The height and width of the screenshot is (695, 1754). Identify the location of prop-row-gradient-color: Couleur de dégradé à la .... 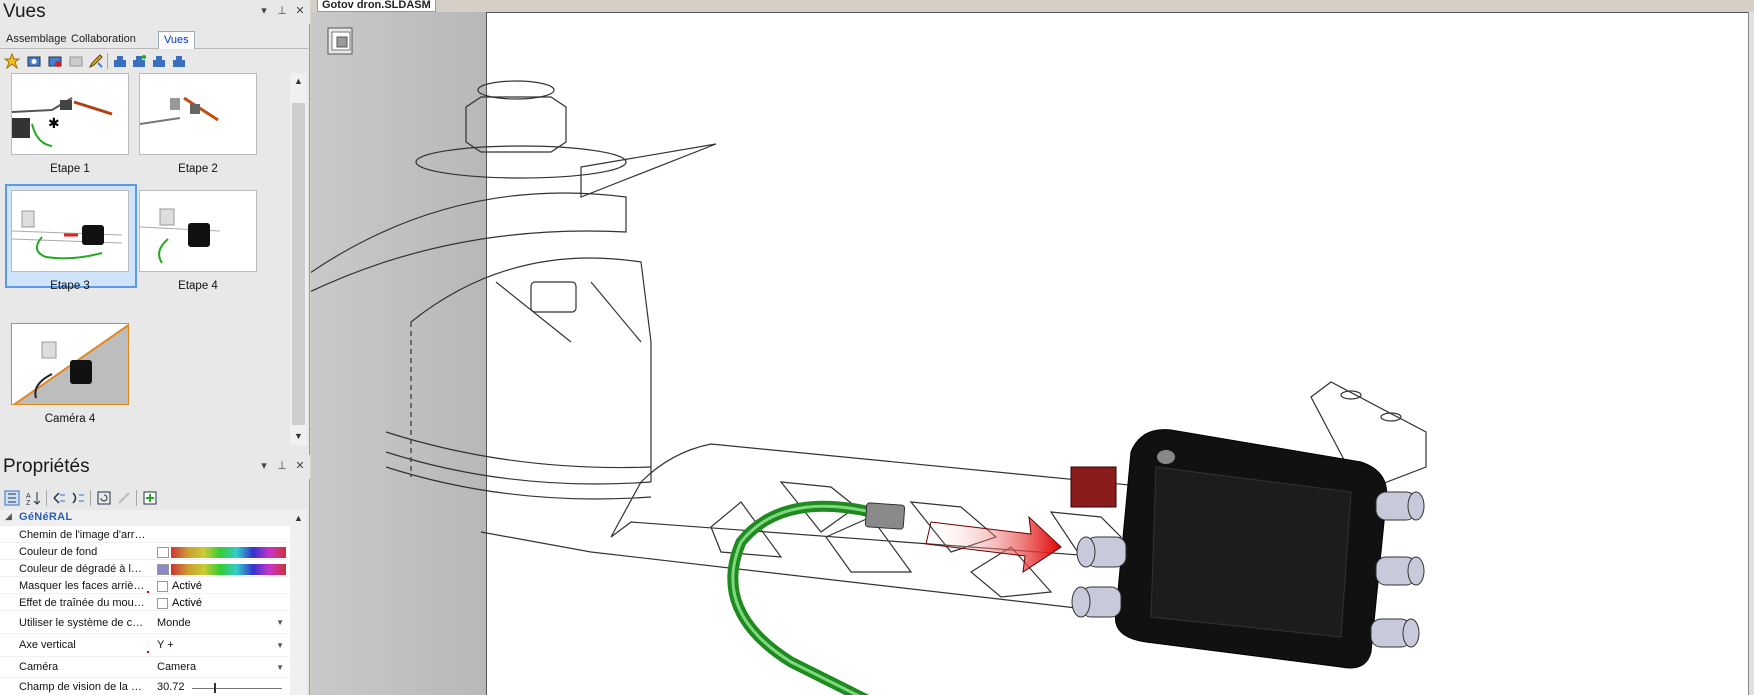
(145, 569).